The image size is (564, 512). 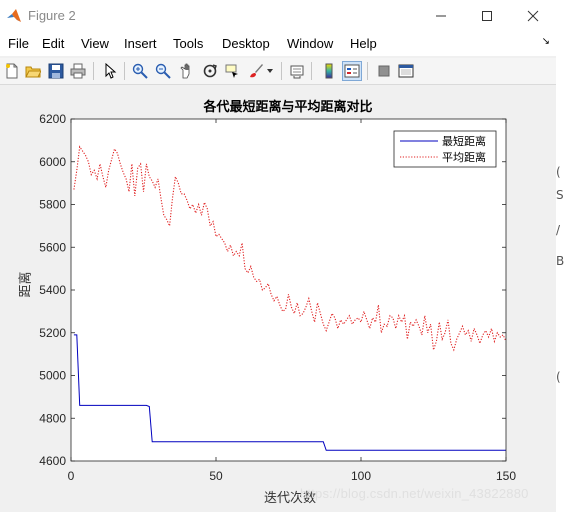 What do you see at coordinates (329, 71) in the screenshot?
I see `colorbar-icon` at bounding box center [329, 71].